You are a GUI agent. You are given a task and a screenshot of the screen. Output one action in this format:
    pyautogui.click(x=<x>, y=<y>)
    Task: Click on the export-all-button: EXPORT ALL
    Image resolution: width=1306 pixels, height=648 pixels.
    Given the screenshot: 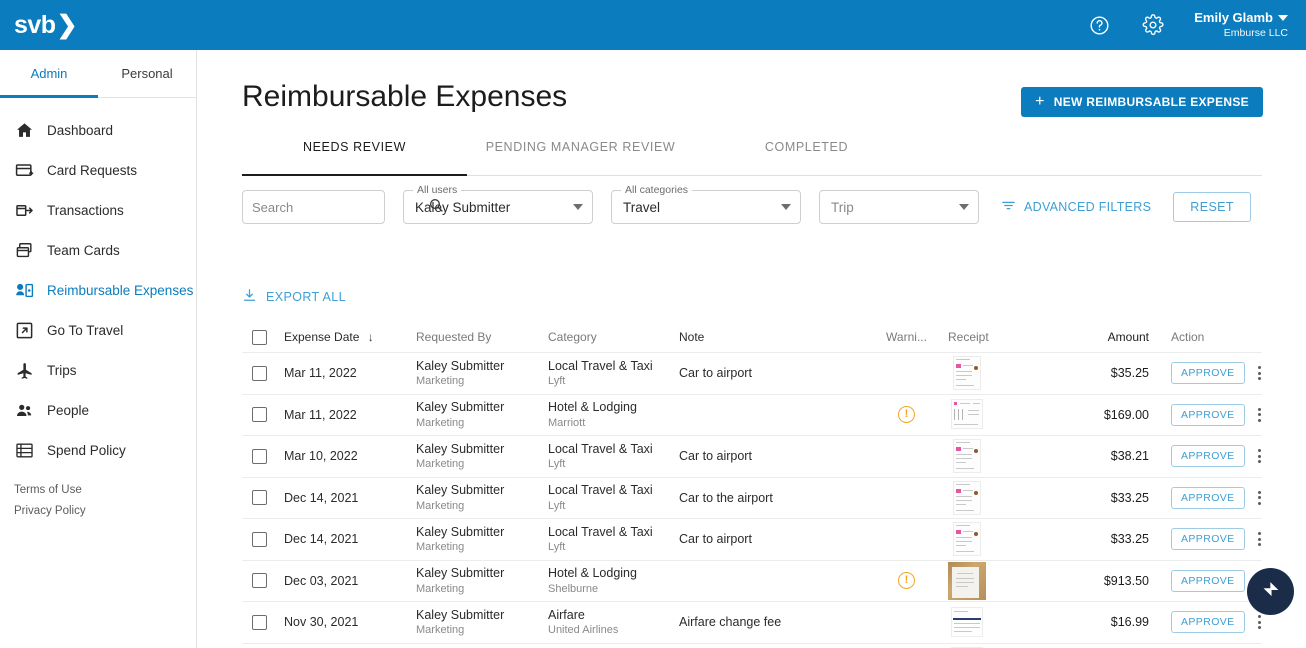 What is the action you would take?
    pyautogui.click(x=294, y=297)
    